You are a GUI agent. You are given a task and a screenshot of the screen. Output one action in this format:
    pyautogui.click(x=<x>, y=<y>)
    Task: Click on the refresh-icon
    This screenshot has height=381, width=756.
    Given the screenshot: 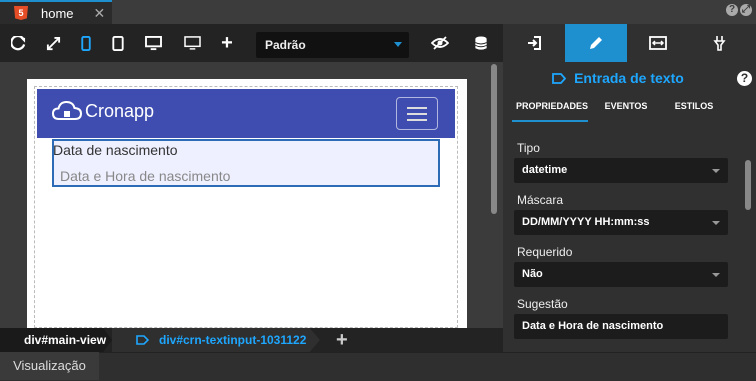 What is the action you would take?
    pyautogui.click(x=18, y=43)
    